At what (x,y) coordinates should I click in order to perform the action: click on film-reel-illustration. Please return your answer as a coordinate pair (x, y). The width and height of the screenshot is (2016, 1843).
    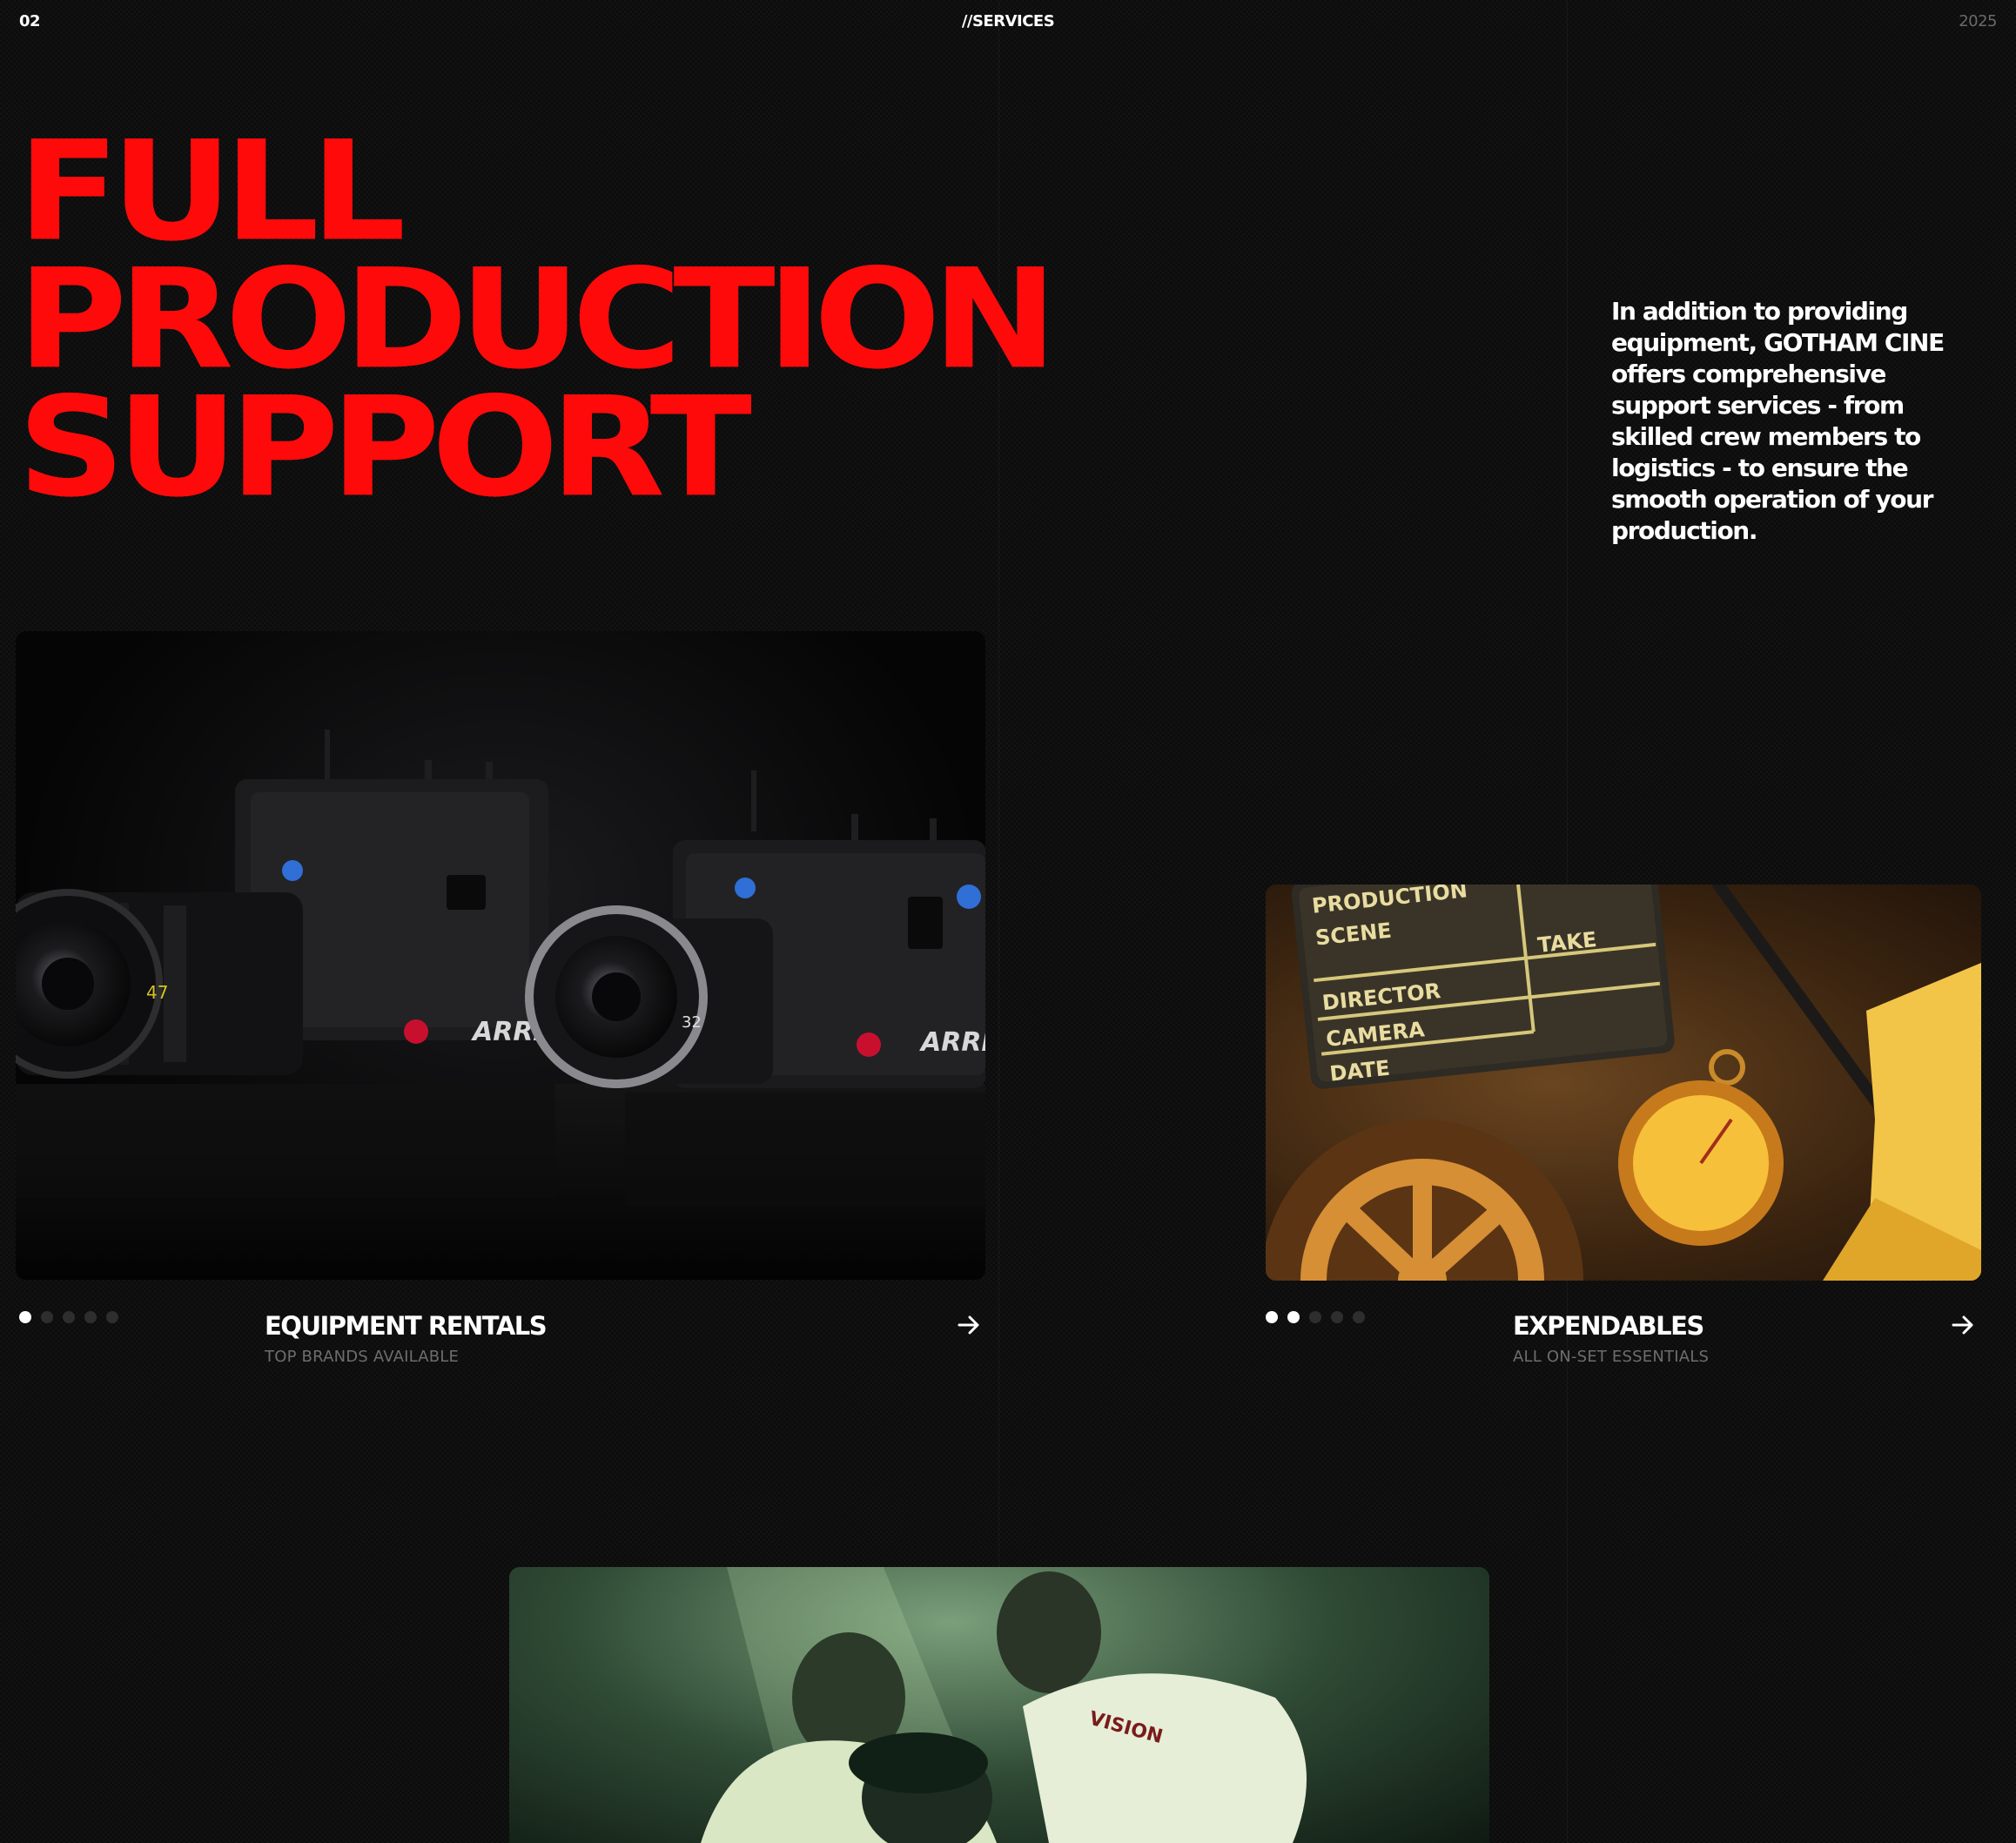
    Looking at the image, I should click on (1424, 1200).